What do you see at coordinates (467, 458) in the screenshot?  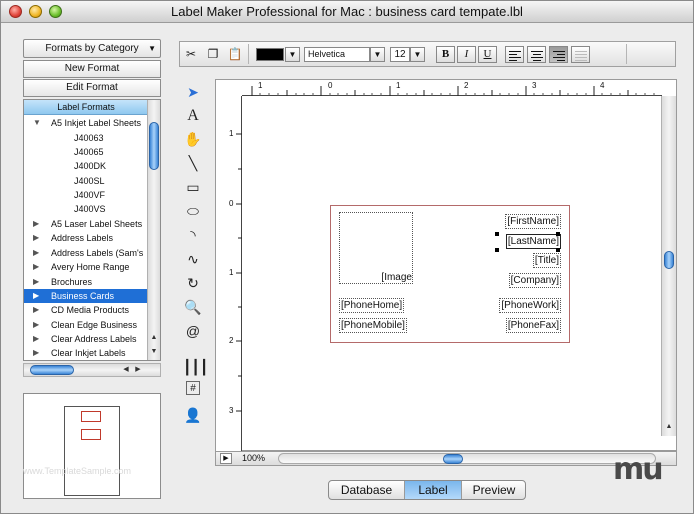 I see `canvas-horizontal-scrollbar` at bounding box center [467, 458].